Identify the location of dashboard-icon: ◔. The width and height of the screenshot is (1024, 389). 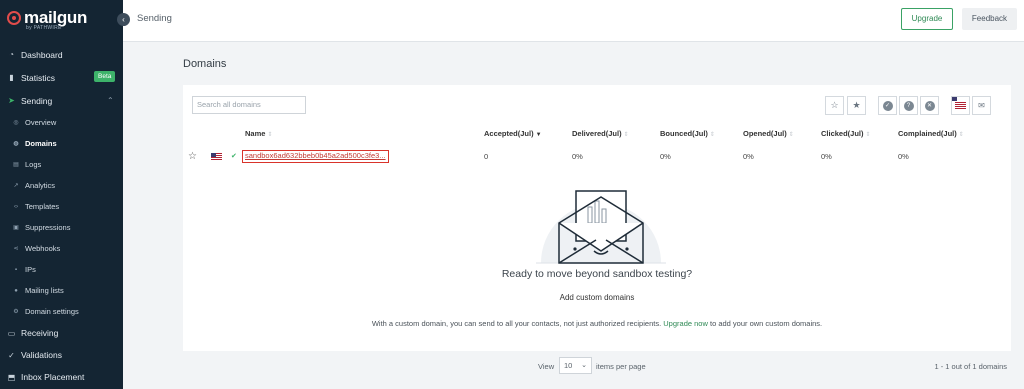
(11, 54).